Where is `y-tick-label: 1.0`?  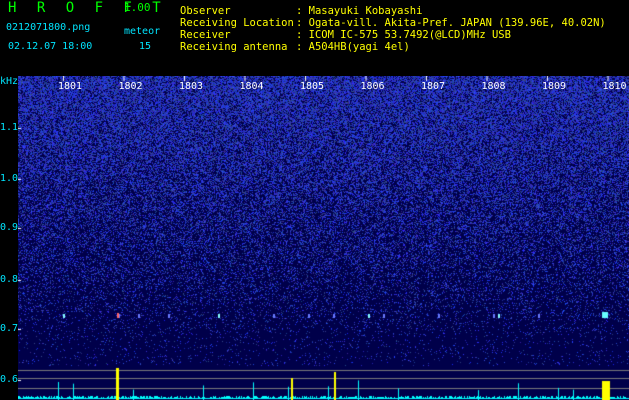
y-tick-label: 1.0 is located at coordinates (9, 178).